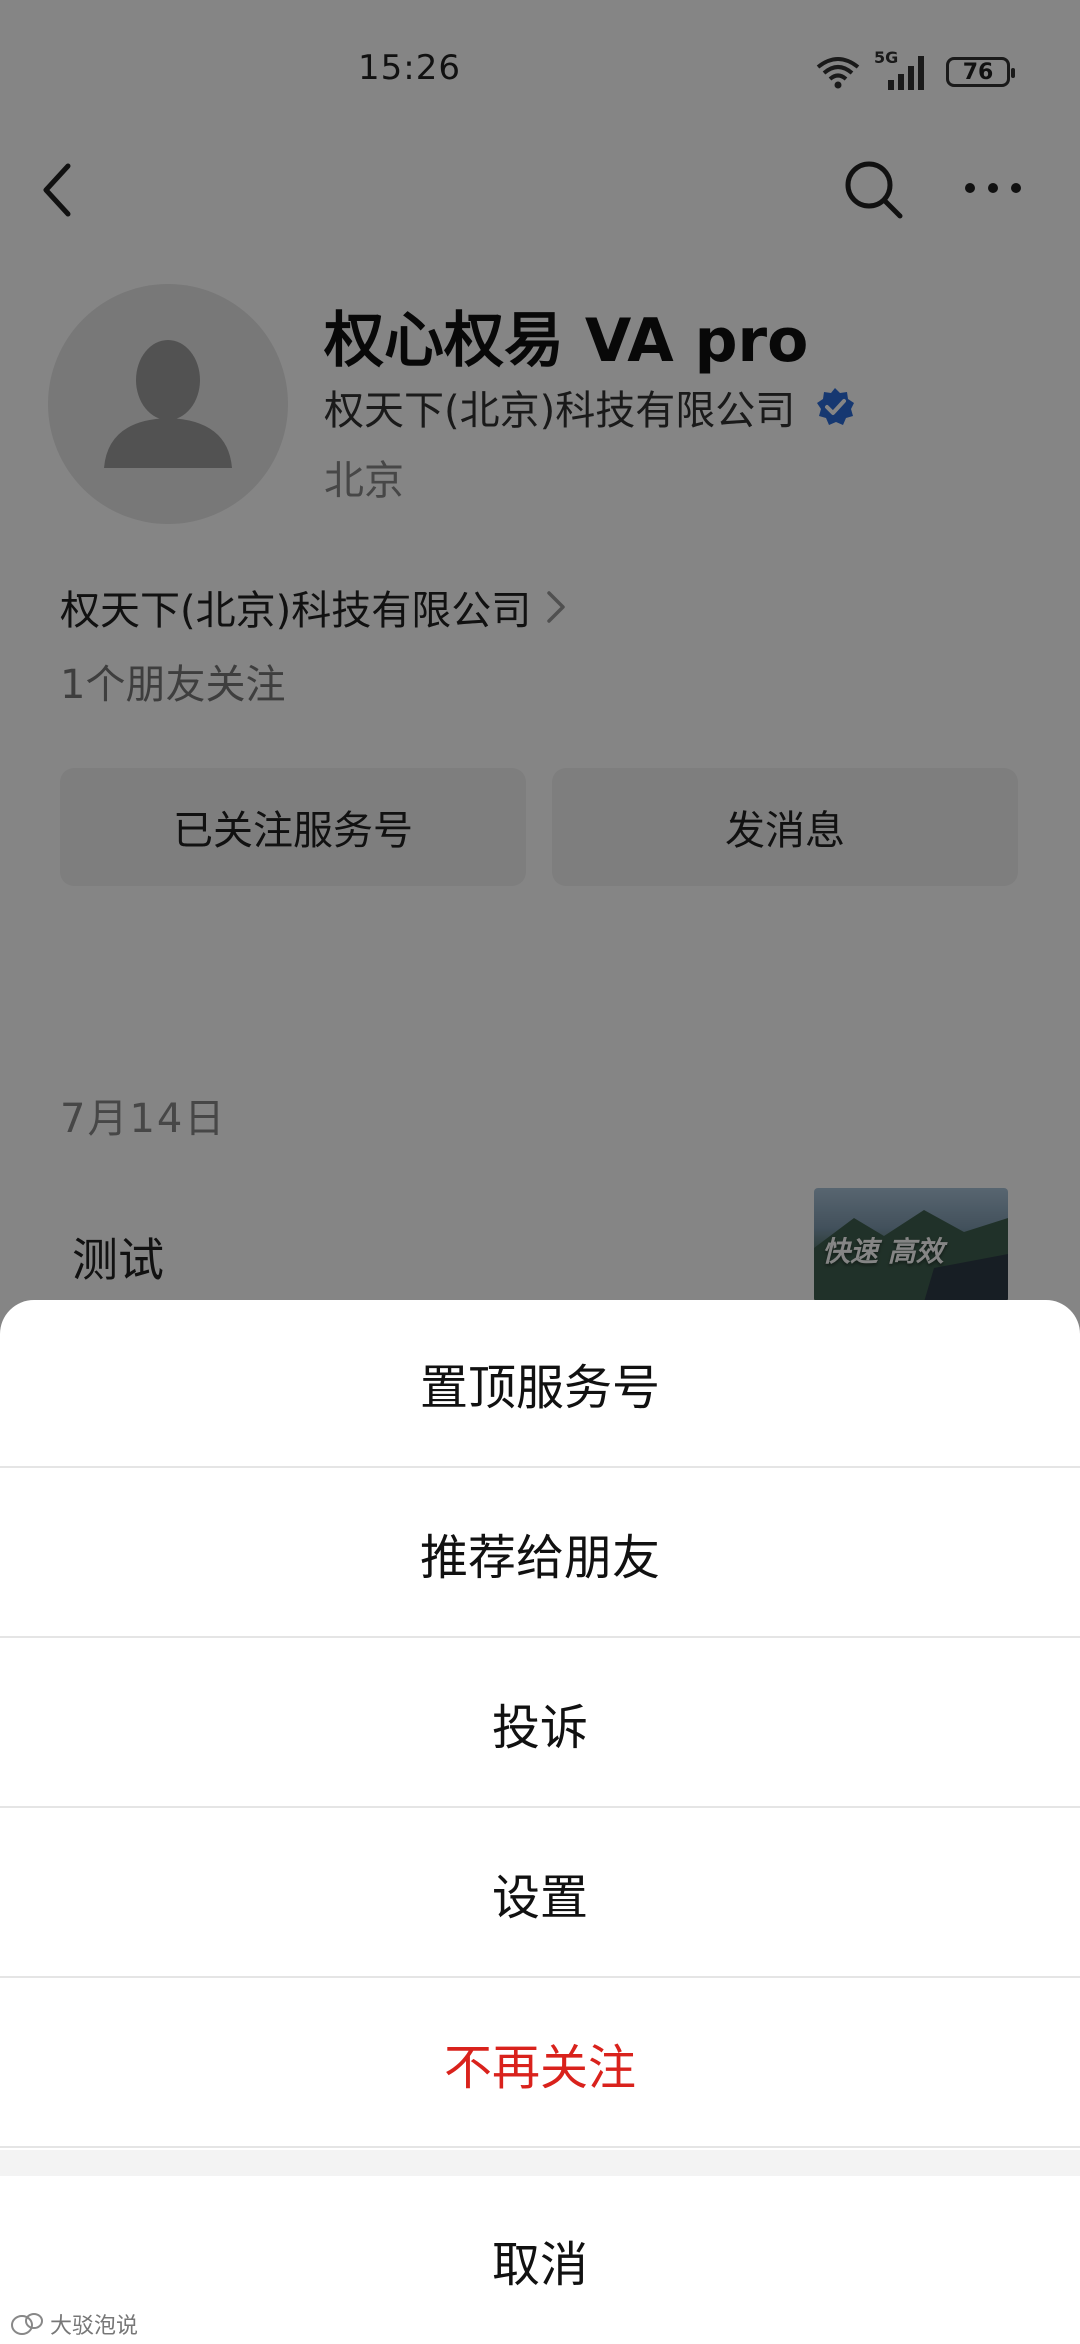 The image size is (1080, 2344). Describe the element at coordinates (94, 2326) in the screenshot. I see `watermark-text: 大驳泡说` at that location.